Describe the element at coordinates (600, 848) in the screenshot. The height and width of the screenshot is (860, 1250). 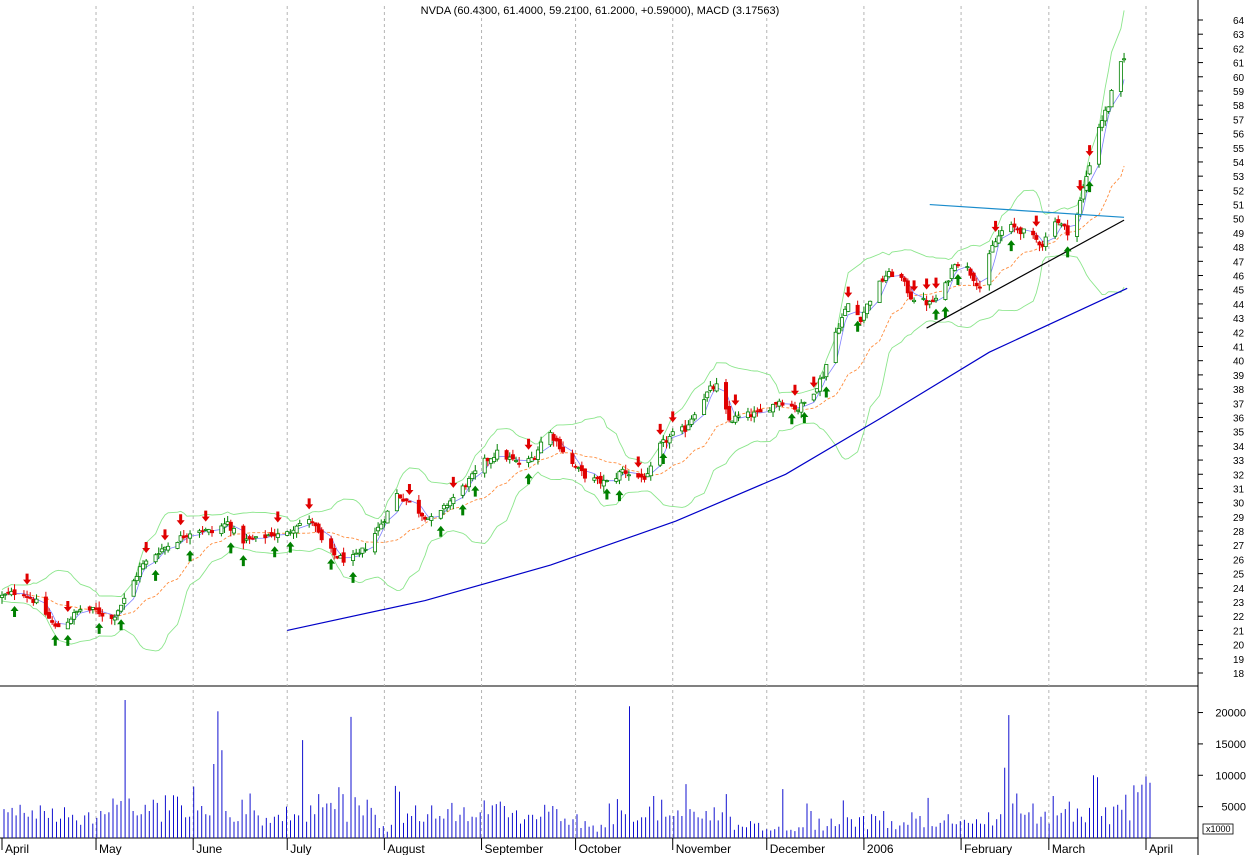
I see `x-tick-label: October` at that location.